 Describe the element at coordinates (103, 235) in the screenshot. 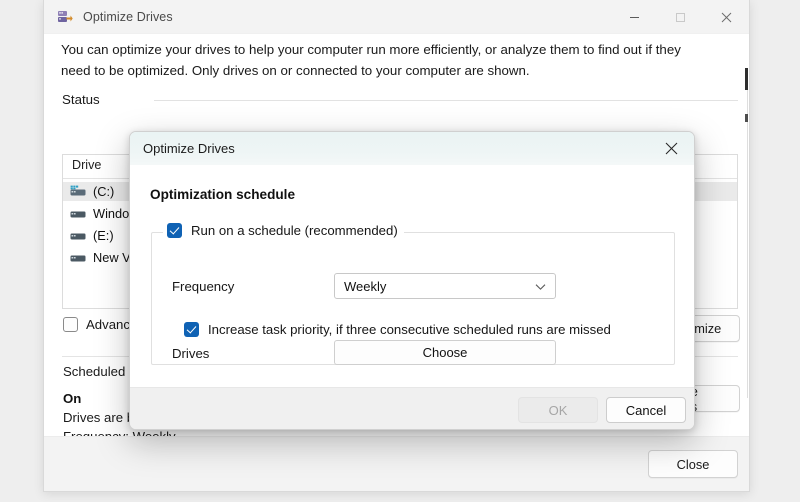

I see `drive-name: (E:)` at that location.